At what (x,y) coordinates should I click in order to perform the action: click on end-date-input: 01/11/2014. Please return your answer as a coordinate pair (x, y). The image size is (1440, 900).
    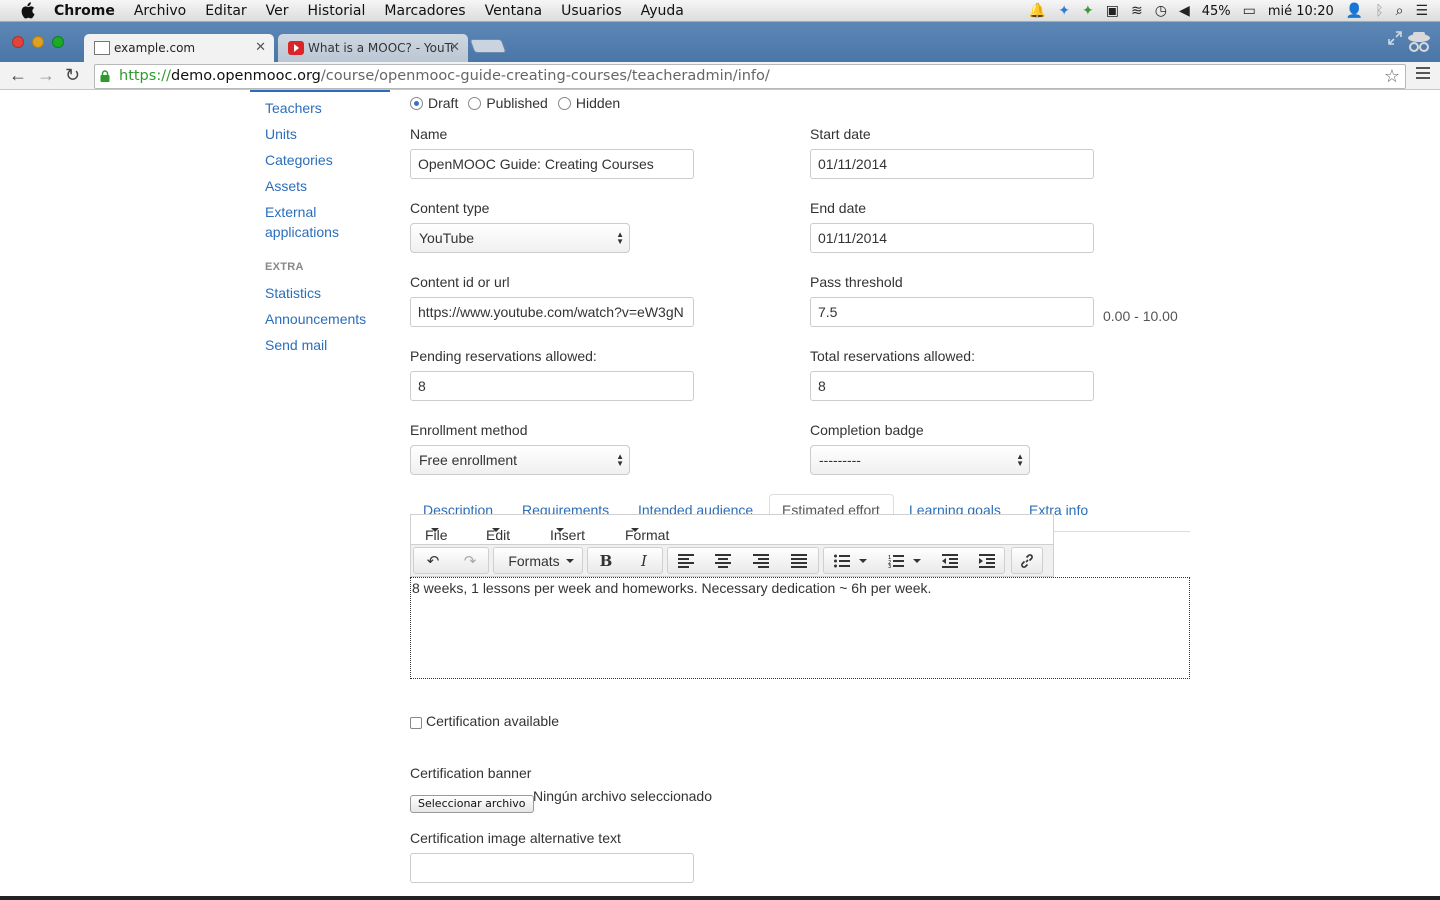
    Looking at the image, I should click on (952, 238).